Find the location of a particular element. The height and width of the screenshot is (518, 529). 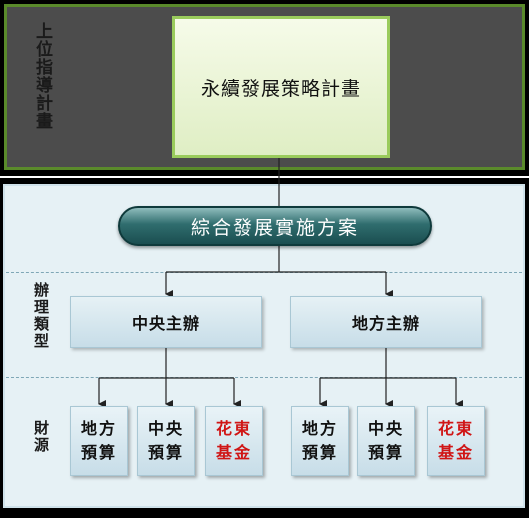

fund-box-central-central-budget: 中央 預算 is located at coordinates (166, 441).